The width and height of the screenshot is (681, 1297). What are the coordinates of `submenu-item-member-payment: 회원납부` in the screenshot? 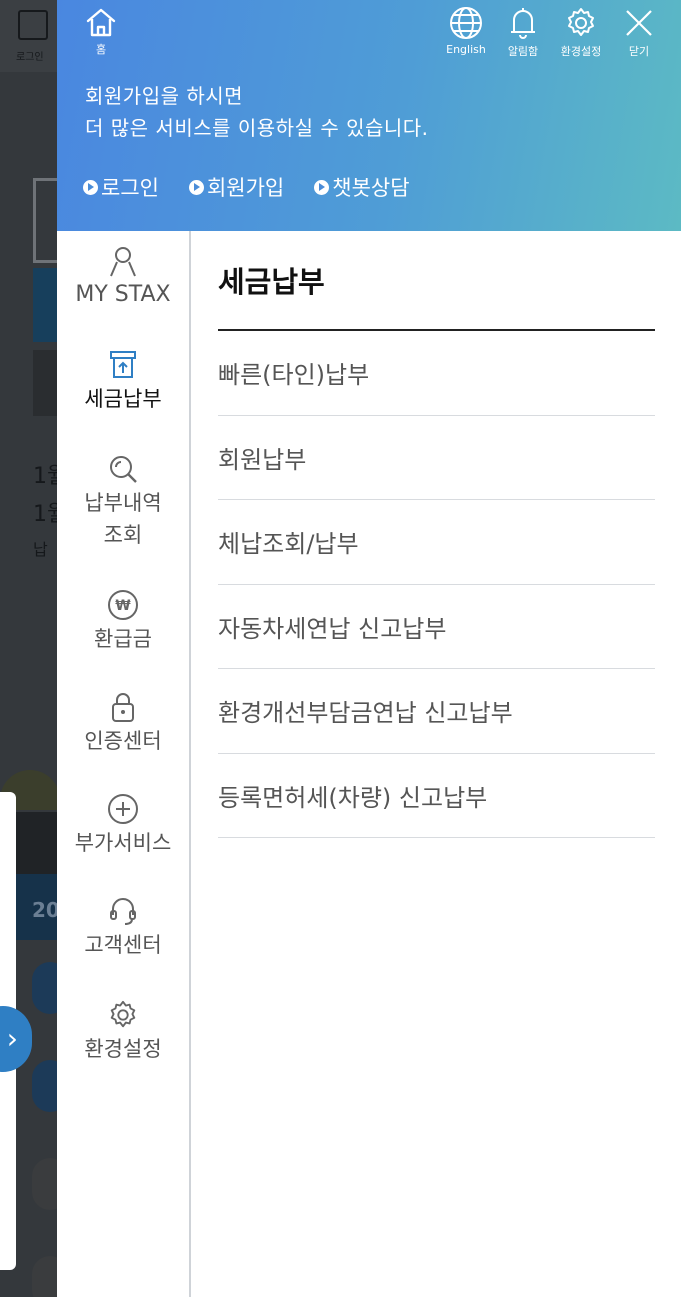 It's located at (436, 458).